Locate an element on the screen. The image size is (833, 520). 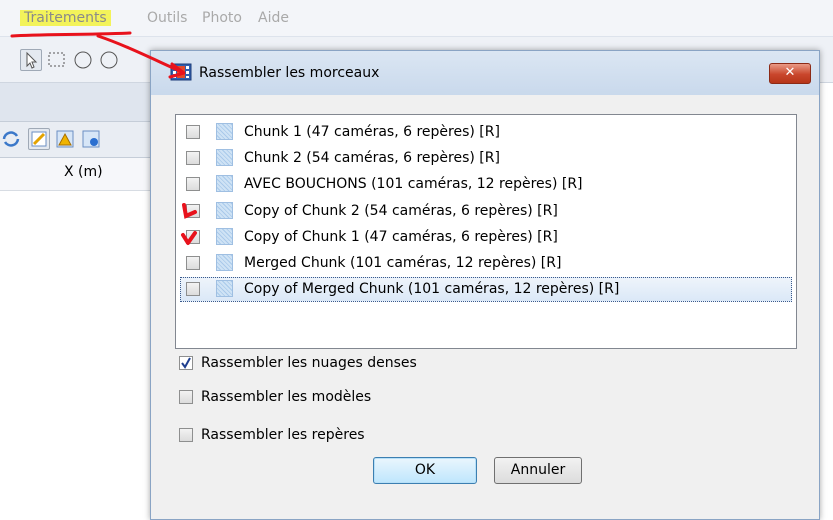
close-icon: ✕ is located at coordinates (790, 72).